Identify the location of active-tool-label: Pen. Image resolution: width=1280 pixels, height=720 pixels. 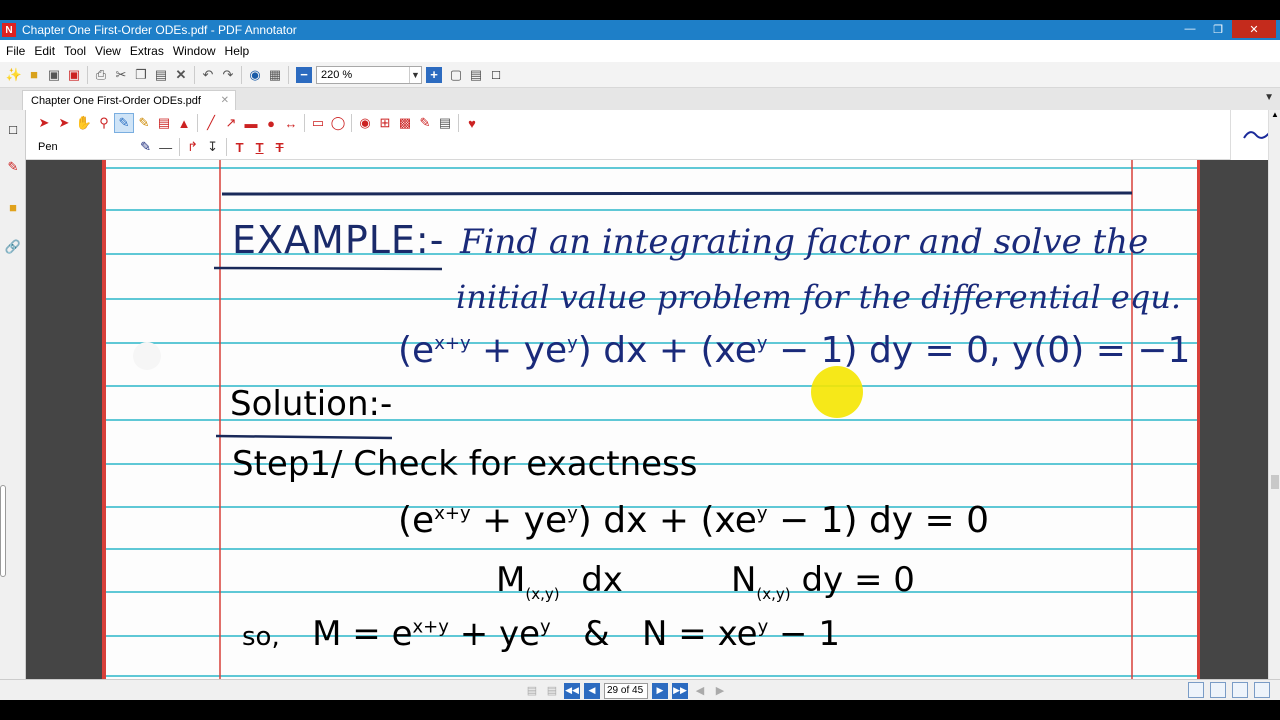
(48, 147).